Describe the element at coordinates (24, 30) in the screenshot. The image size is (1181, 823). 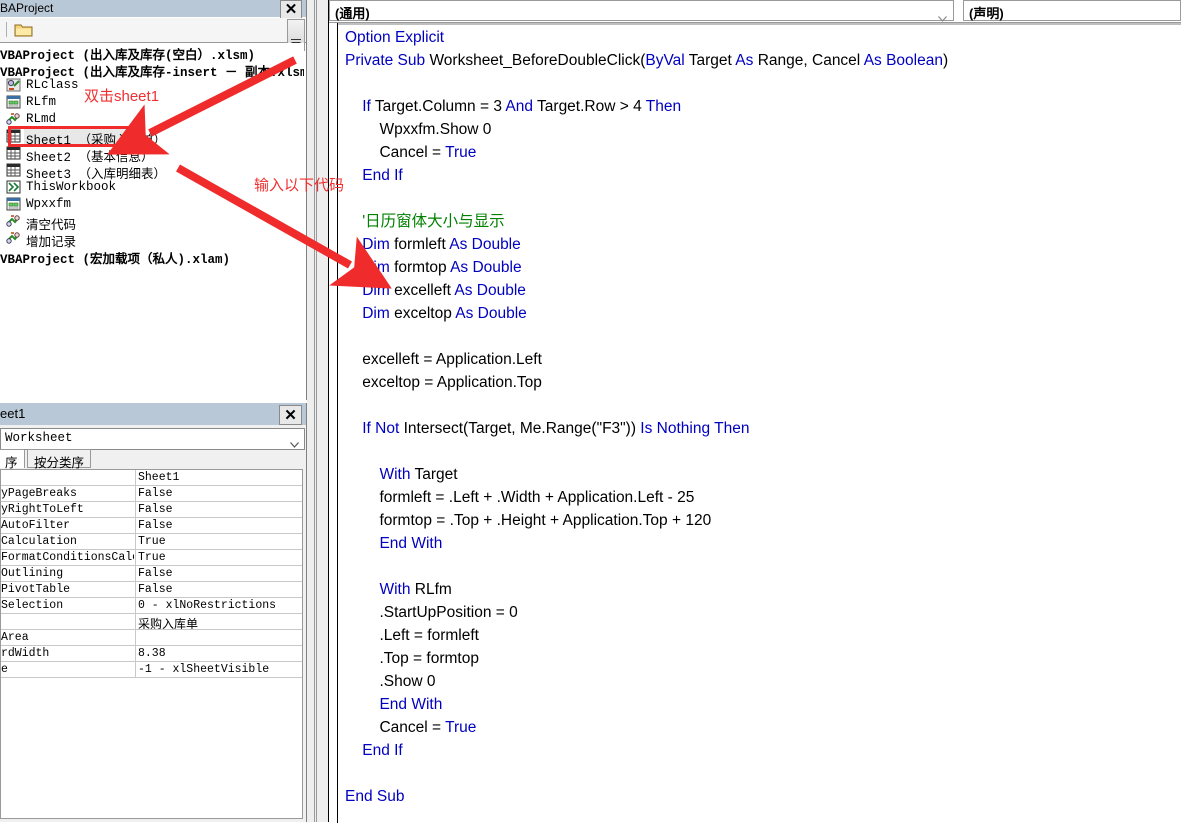
I see `folder-icon` at that location.